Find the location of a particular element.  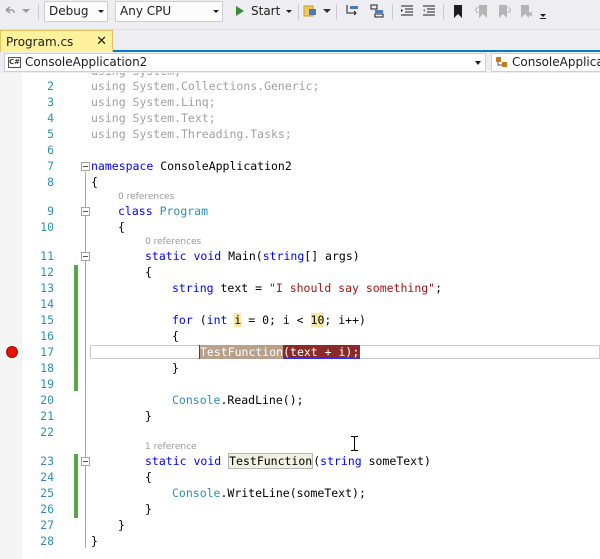

code-line: using System.Collections.Generic; is located at coordinates (205, 86).